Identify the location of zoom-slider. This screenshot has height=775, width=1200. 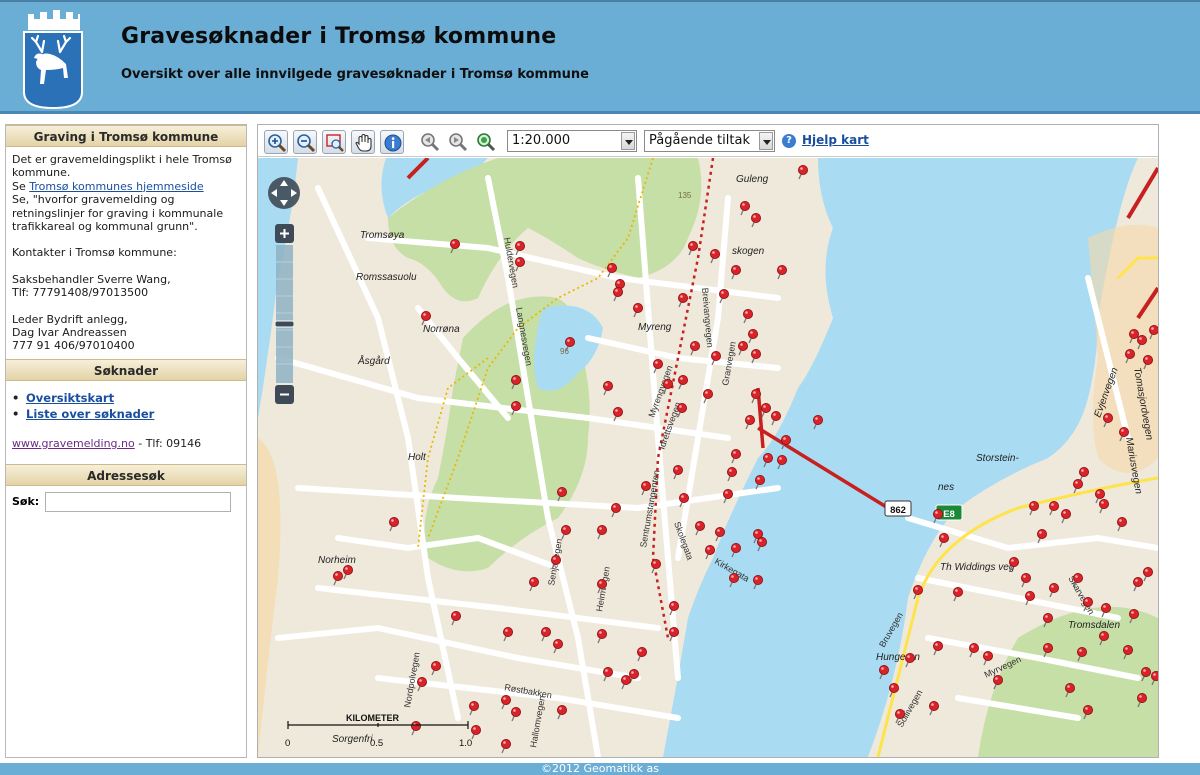
(284, 314).